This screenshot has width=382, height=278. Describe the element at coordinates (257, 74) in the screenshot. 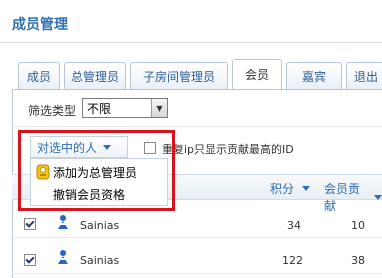

I see `tab-vip-members: 会员` at that location.